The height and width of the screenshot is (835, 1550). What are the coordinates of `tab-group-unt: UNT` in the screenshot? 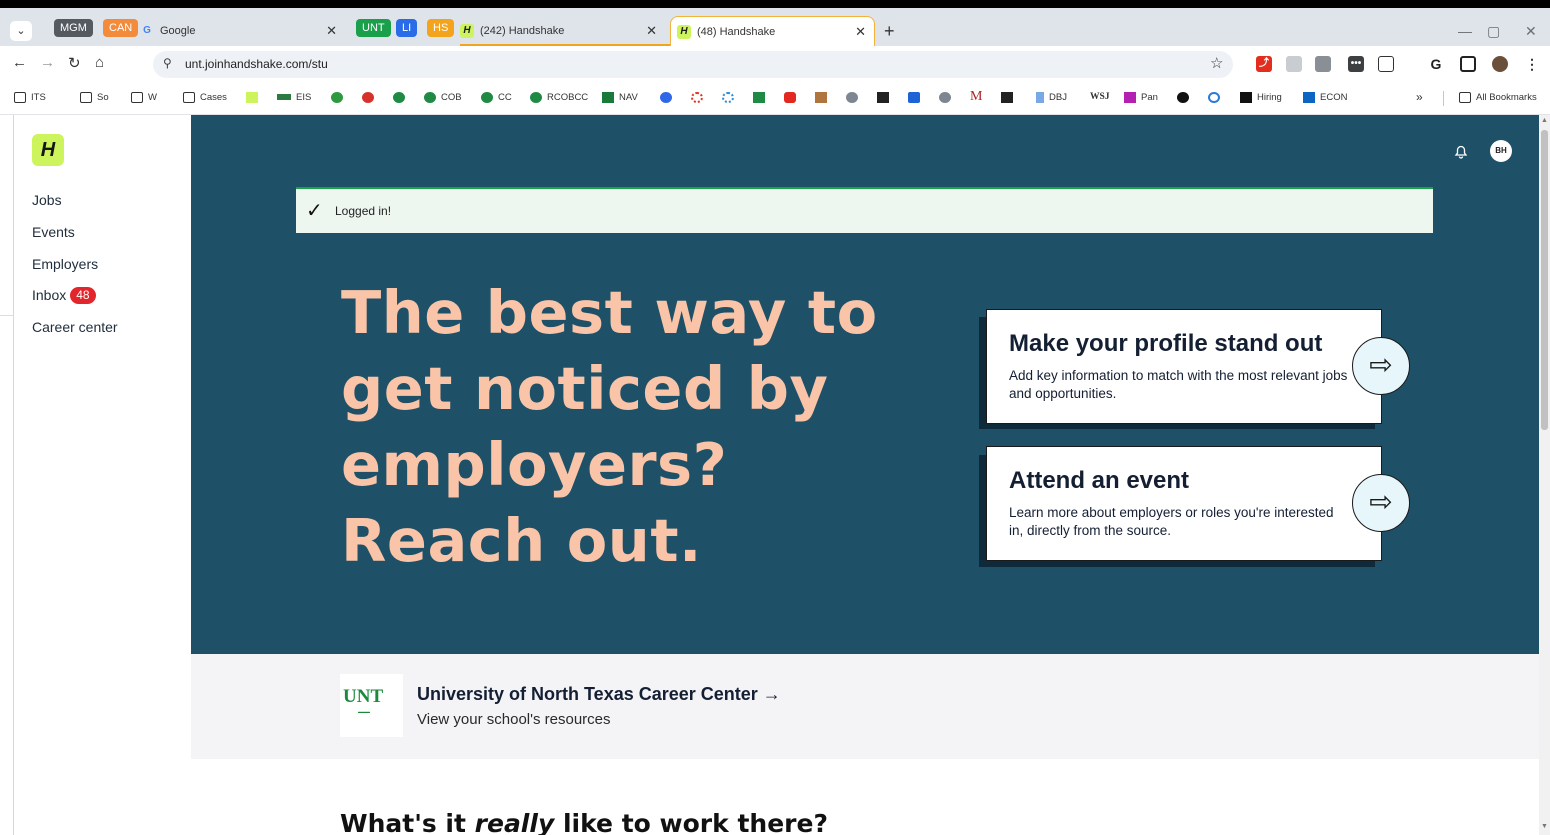 It's located at (373, 28).